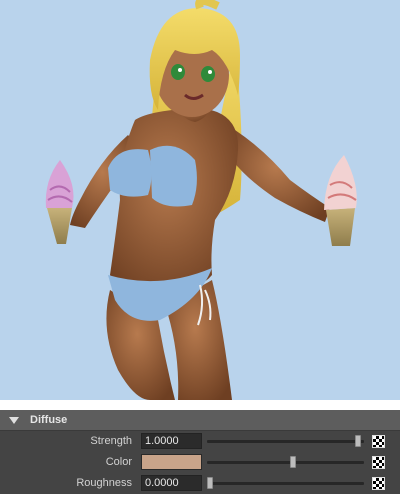 Image resolution: width=400 pixels, height=494 pixels. Describe the element at coordinates (111, 441) in the screenshot. I see `strength-label: Strength` at that location.